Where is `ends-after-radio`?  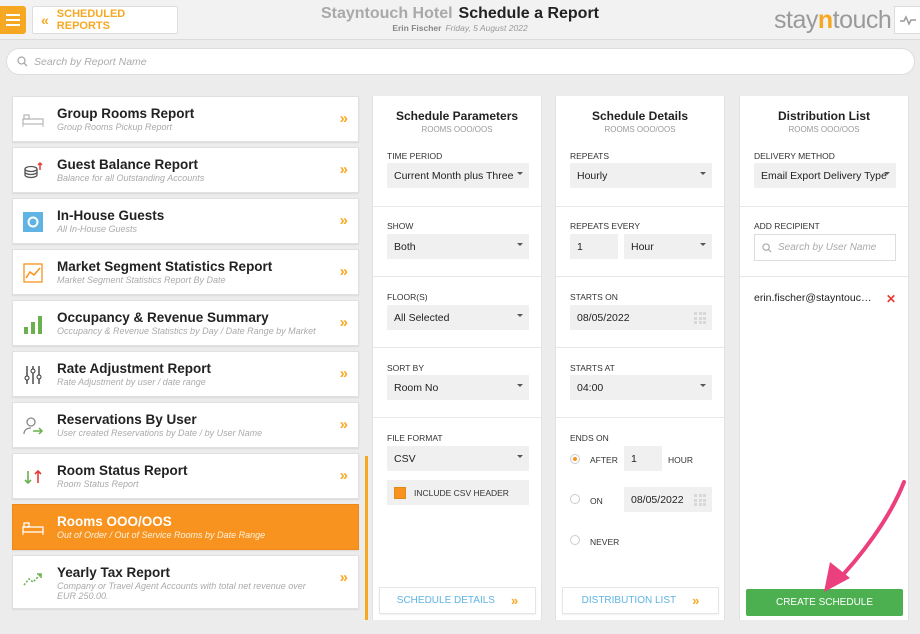
ends-after-radio is located at coordinates (575, 459).